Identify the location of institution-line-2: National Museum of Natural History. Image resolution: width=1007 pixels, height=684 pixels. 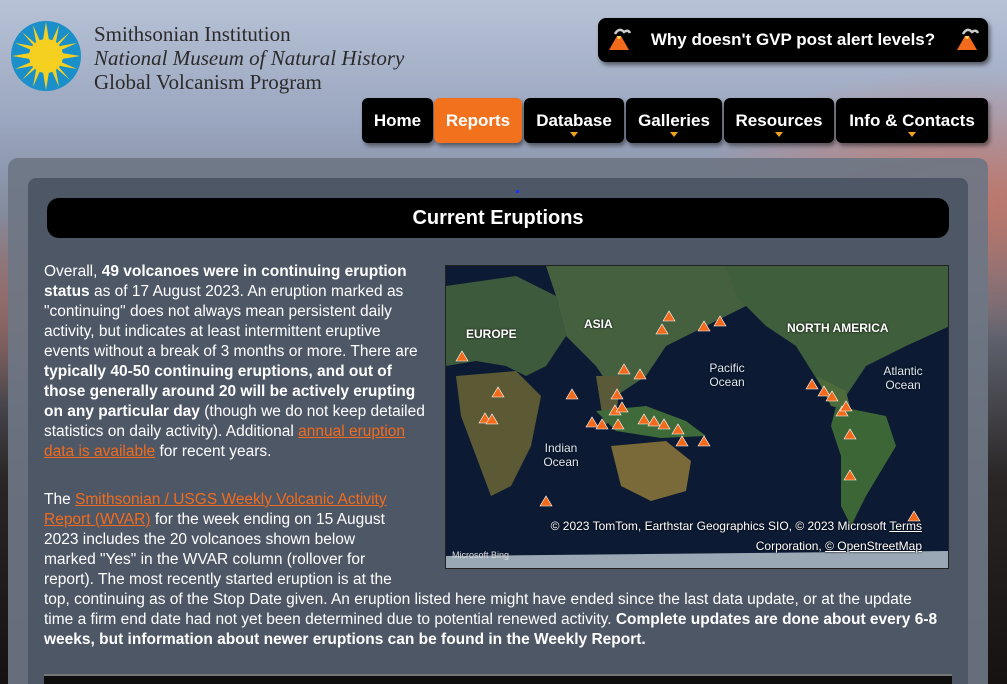
(249, 58).